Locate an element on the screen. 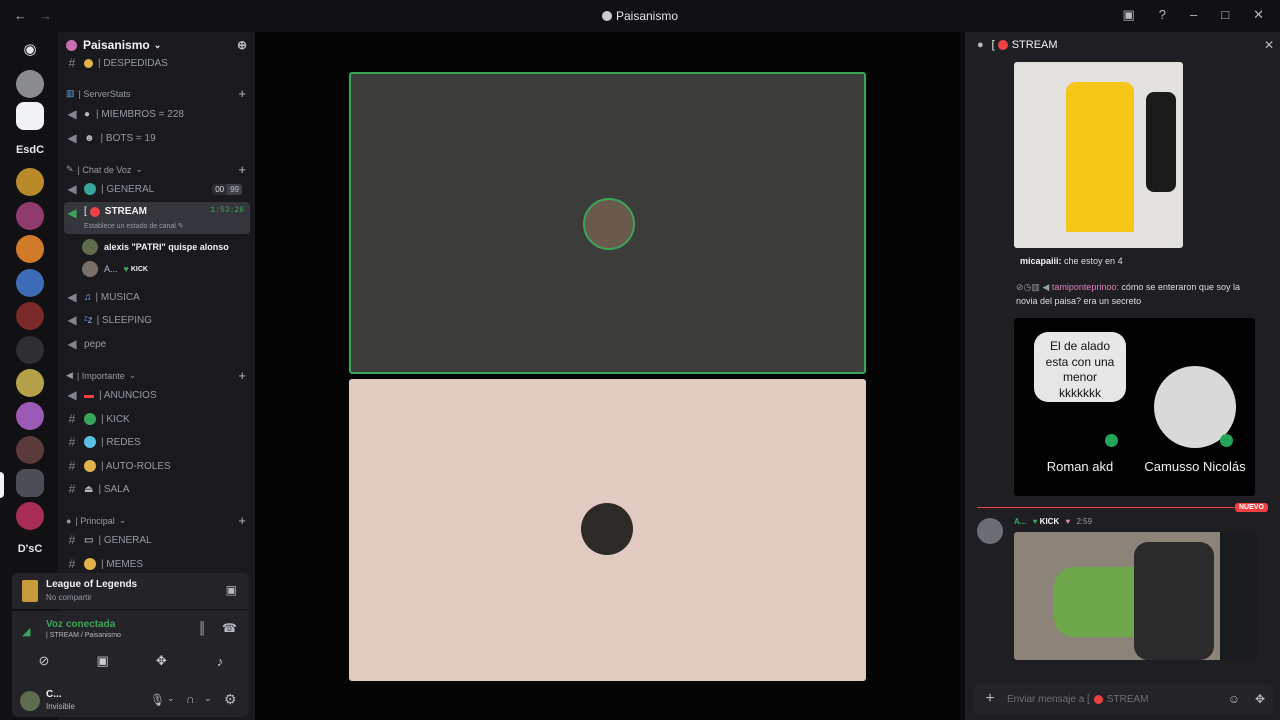  live-dot-icon is located at coordinates (94, 212).